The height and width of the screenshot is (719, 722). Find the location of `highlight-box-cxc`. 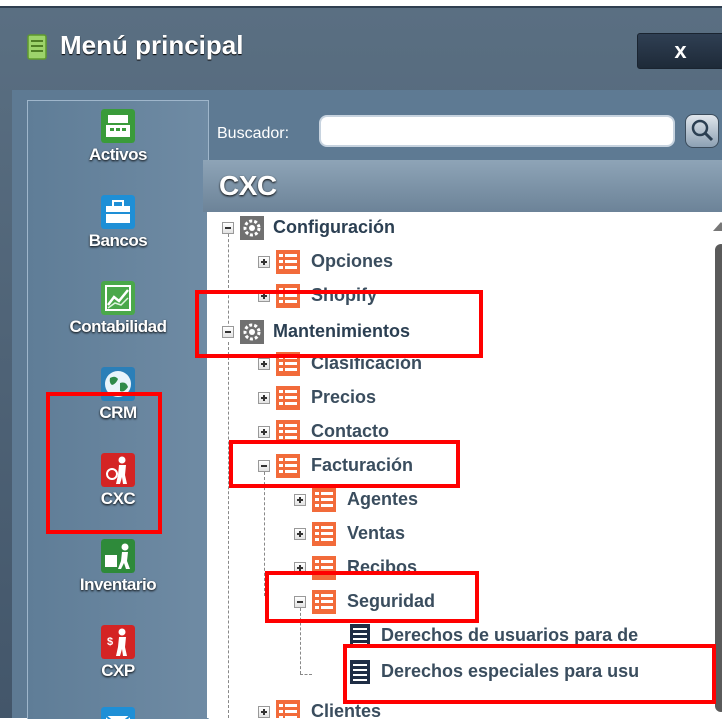

highlight-box-cxc is located at coordinates (104, 463).